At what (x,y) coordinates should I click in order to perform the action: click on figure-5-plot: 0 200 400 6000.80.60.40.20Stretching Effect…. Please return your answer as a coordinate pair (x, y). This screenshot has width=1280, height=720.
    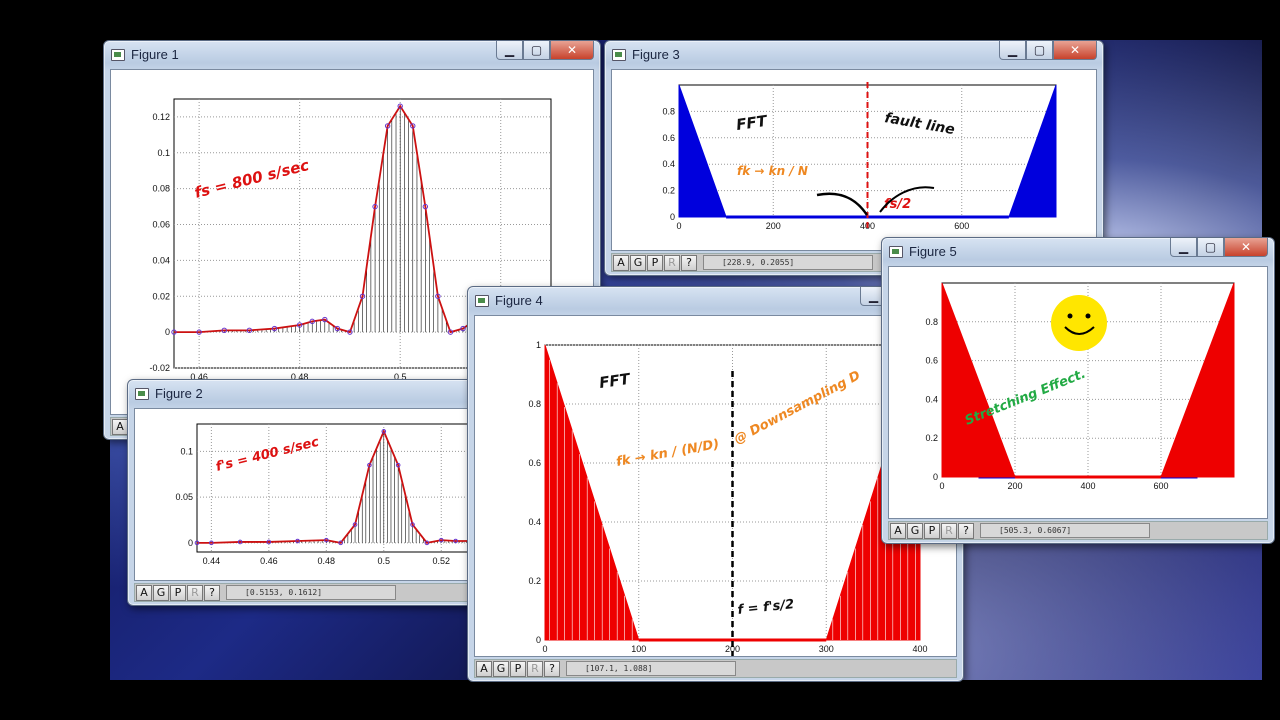
    Looking at the image, I should click on (1080, 386).